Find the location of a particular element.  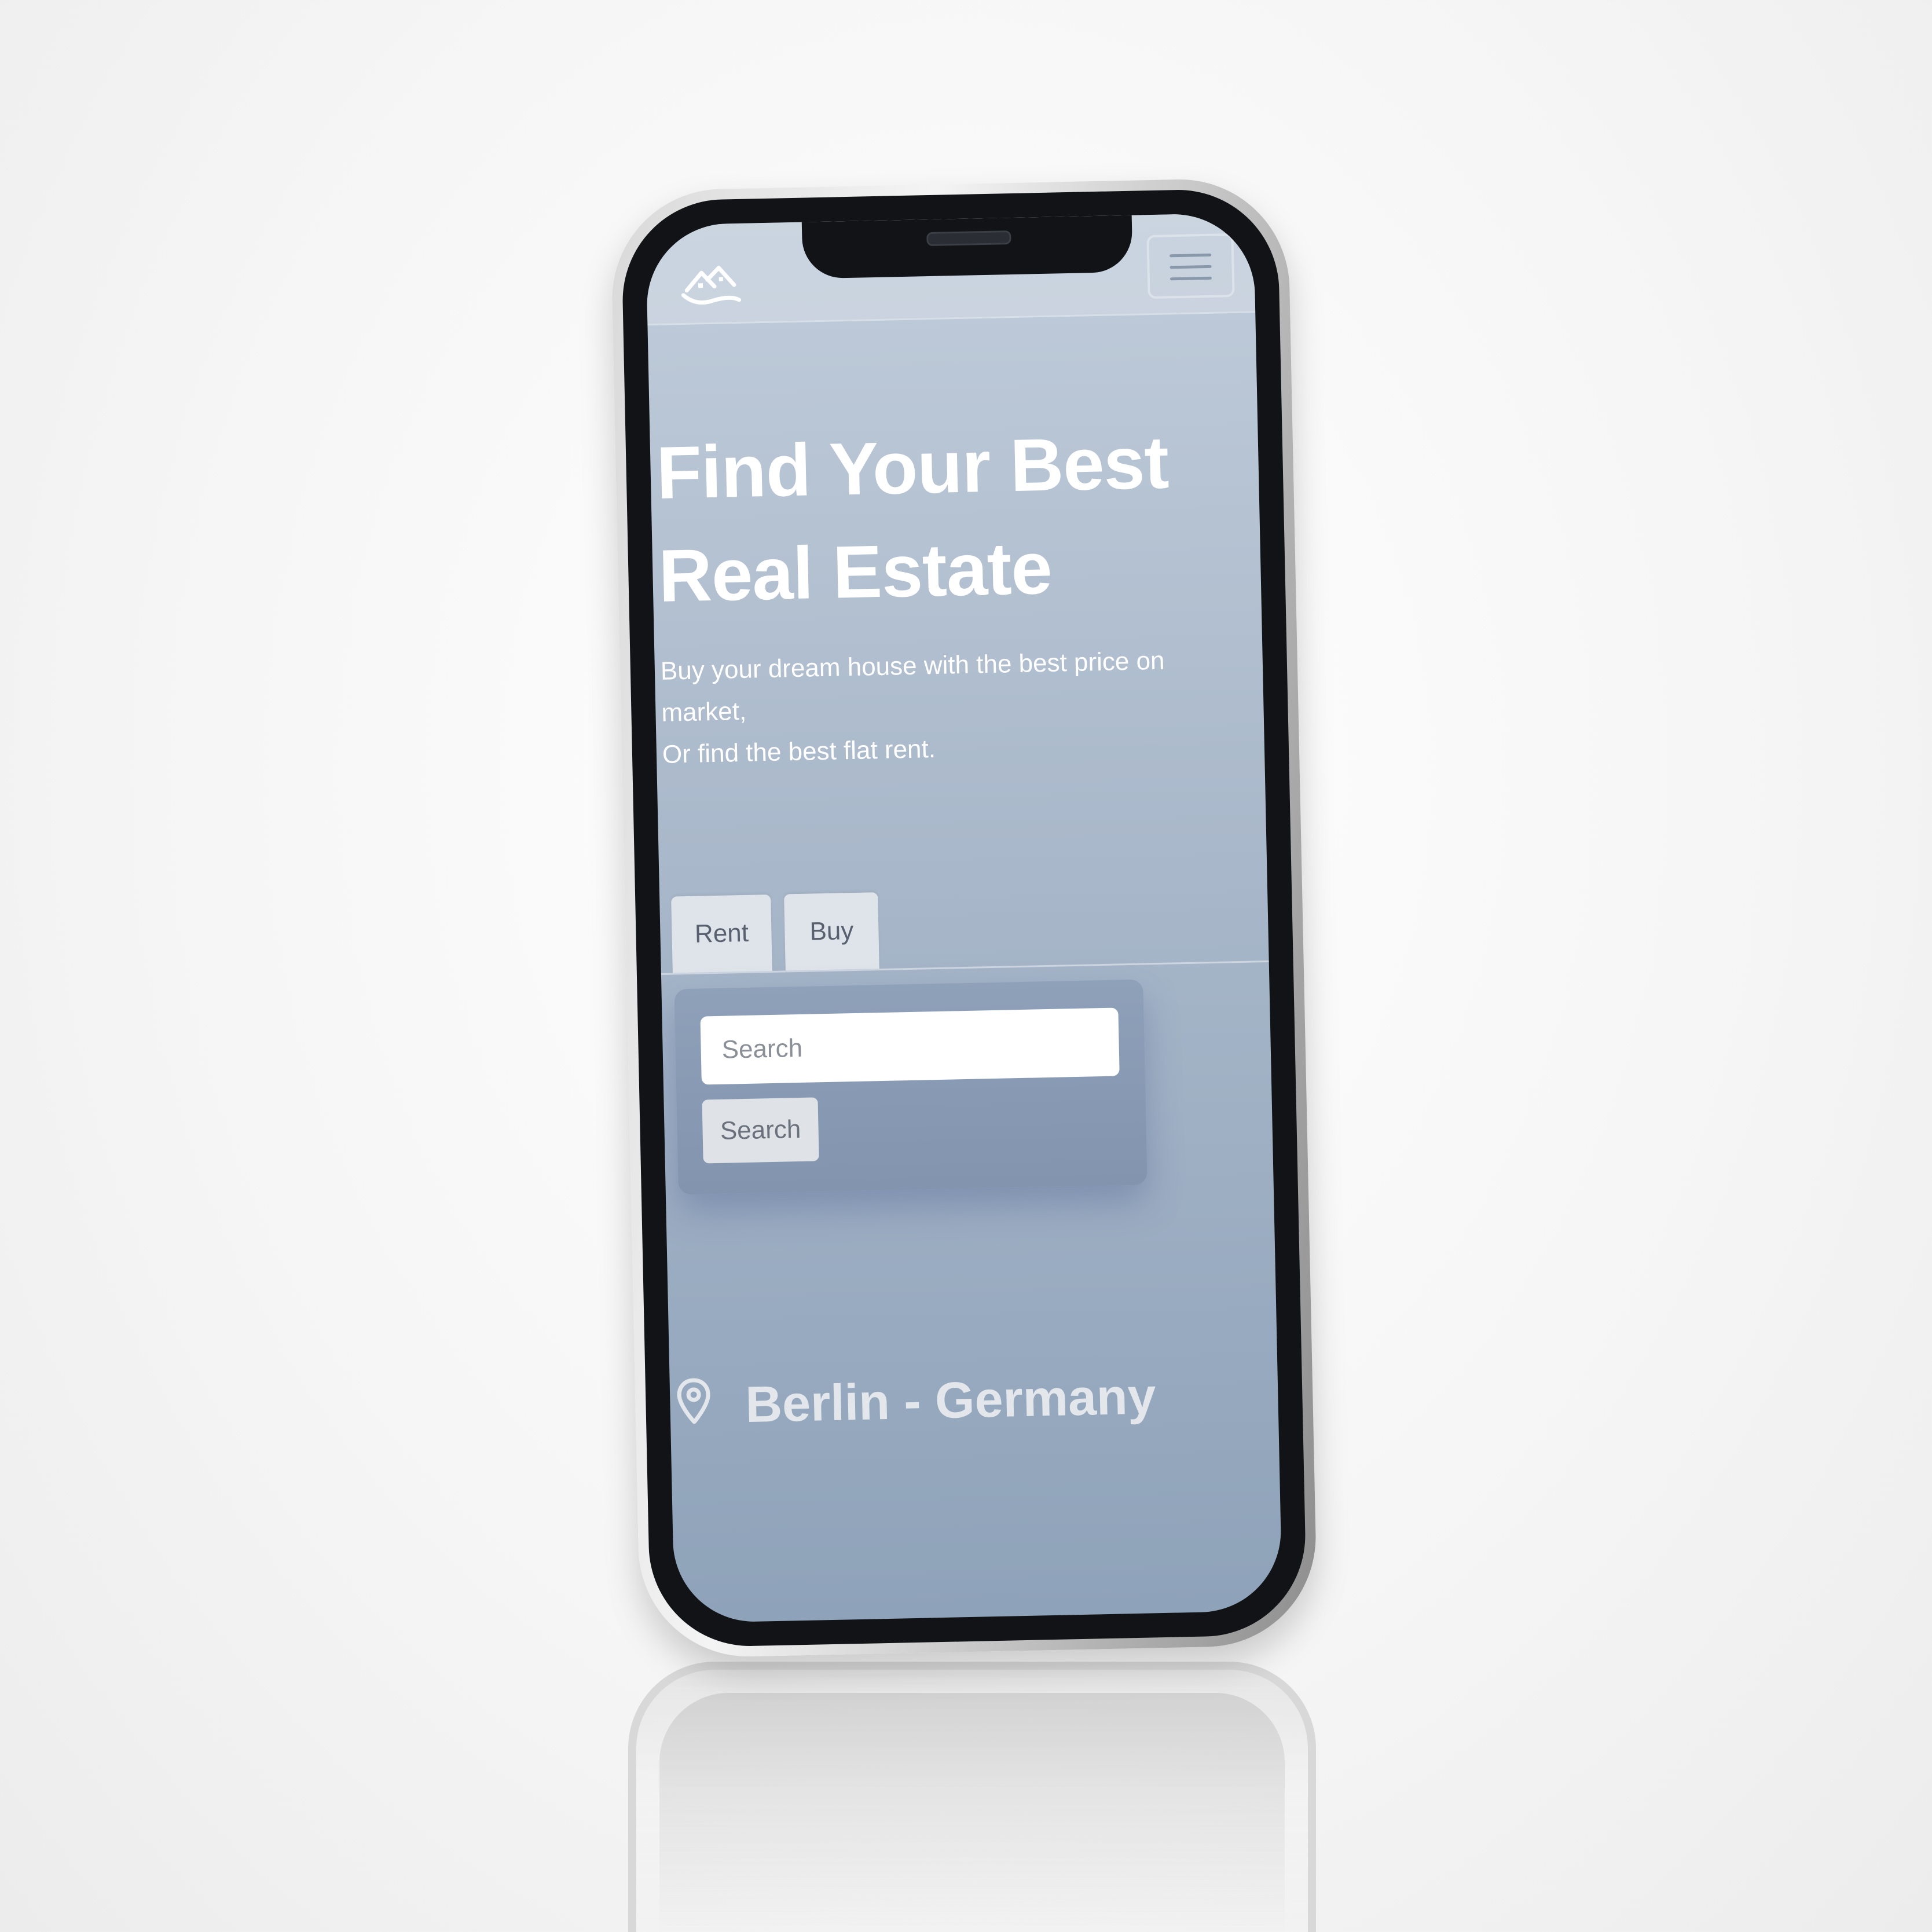

phone-reflection is located at coordinates (972, 1797).